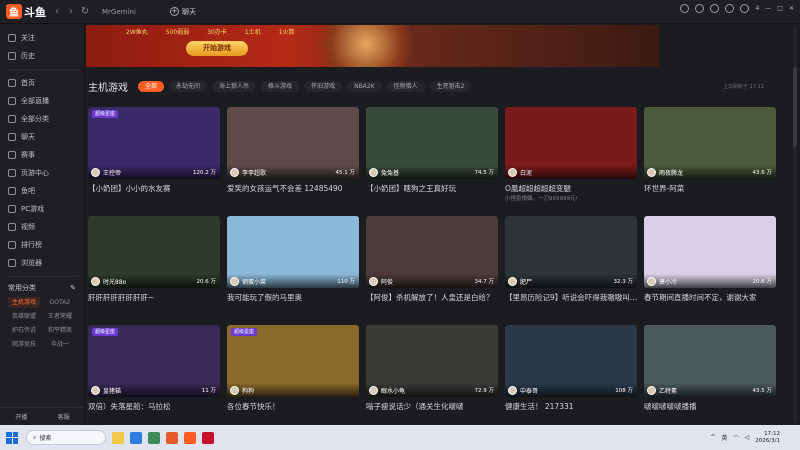  I want to click on edge-icon, so click(136, 437).